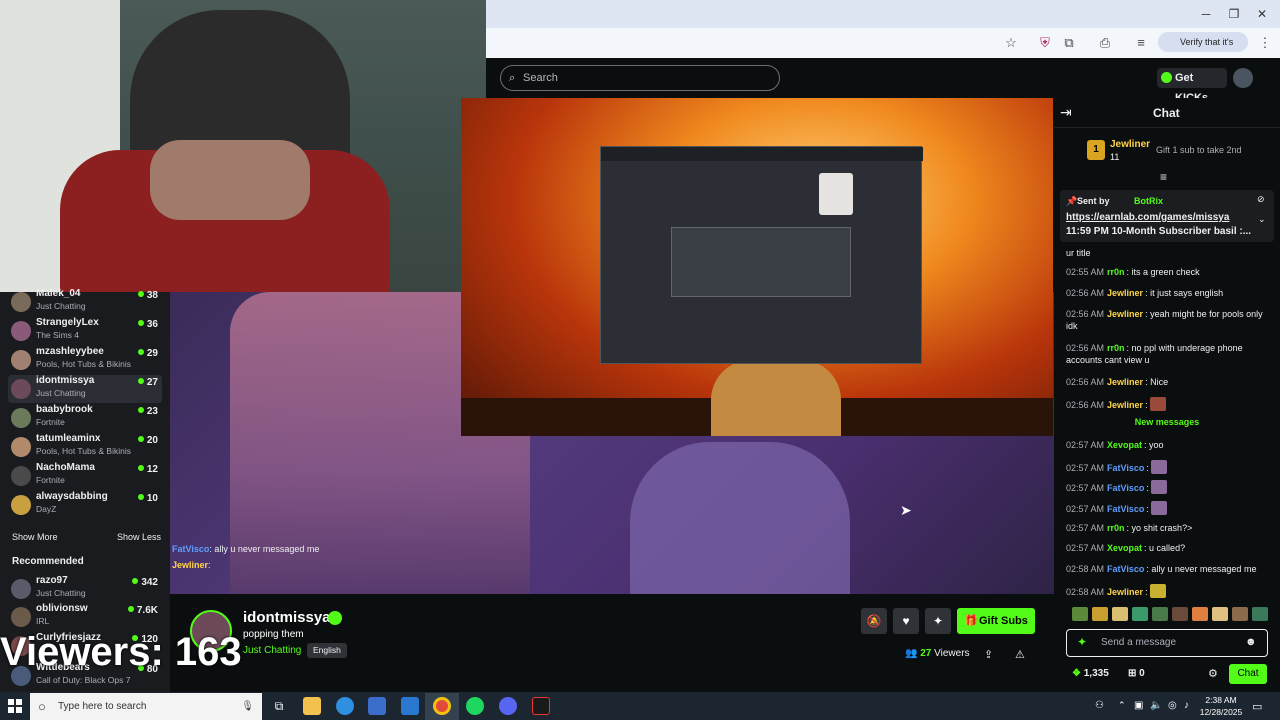 Image resolution: width=1280 pixels, height=720 pixels. What do you see at coordinates (327, 650) in the screenshot?
I see `language-badge: English` at bounding box center [327, 650].